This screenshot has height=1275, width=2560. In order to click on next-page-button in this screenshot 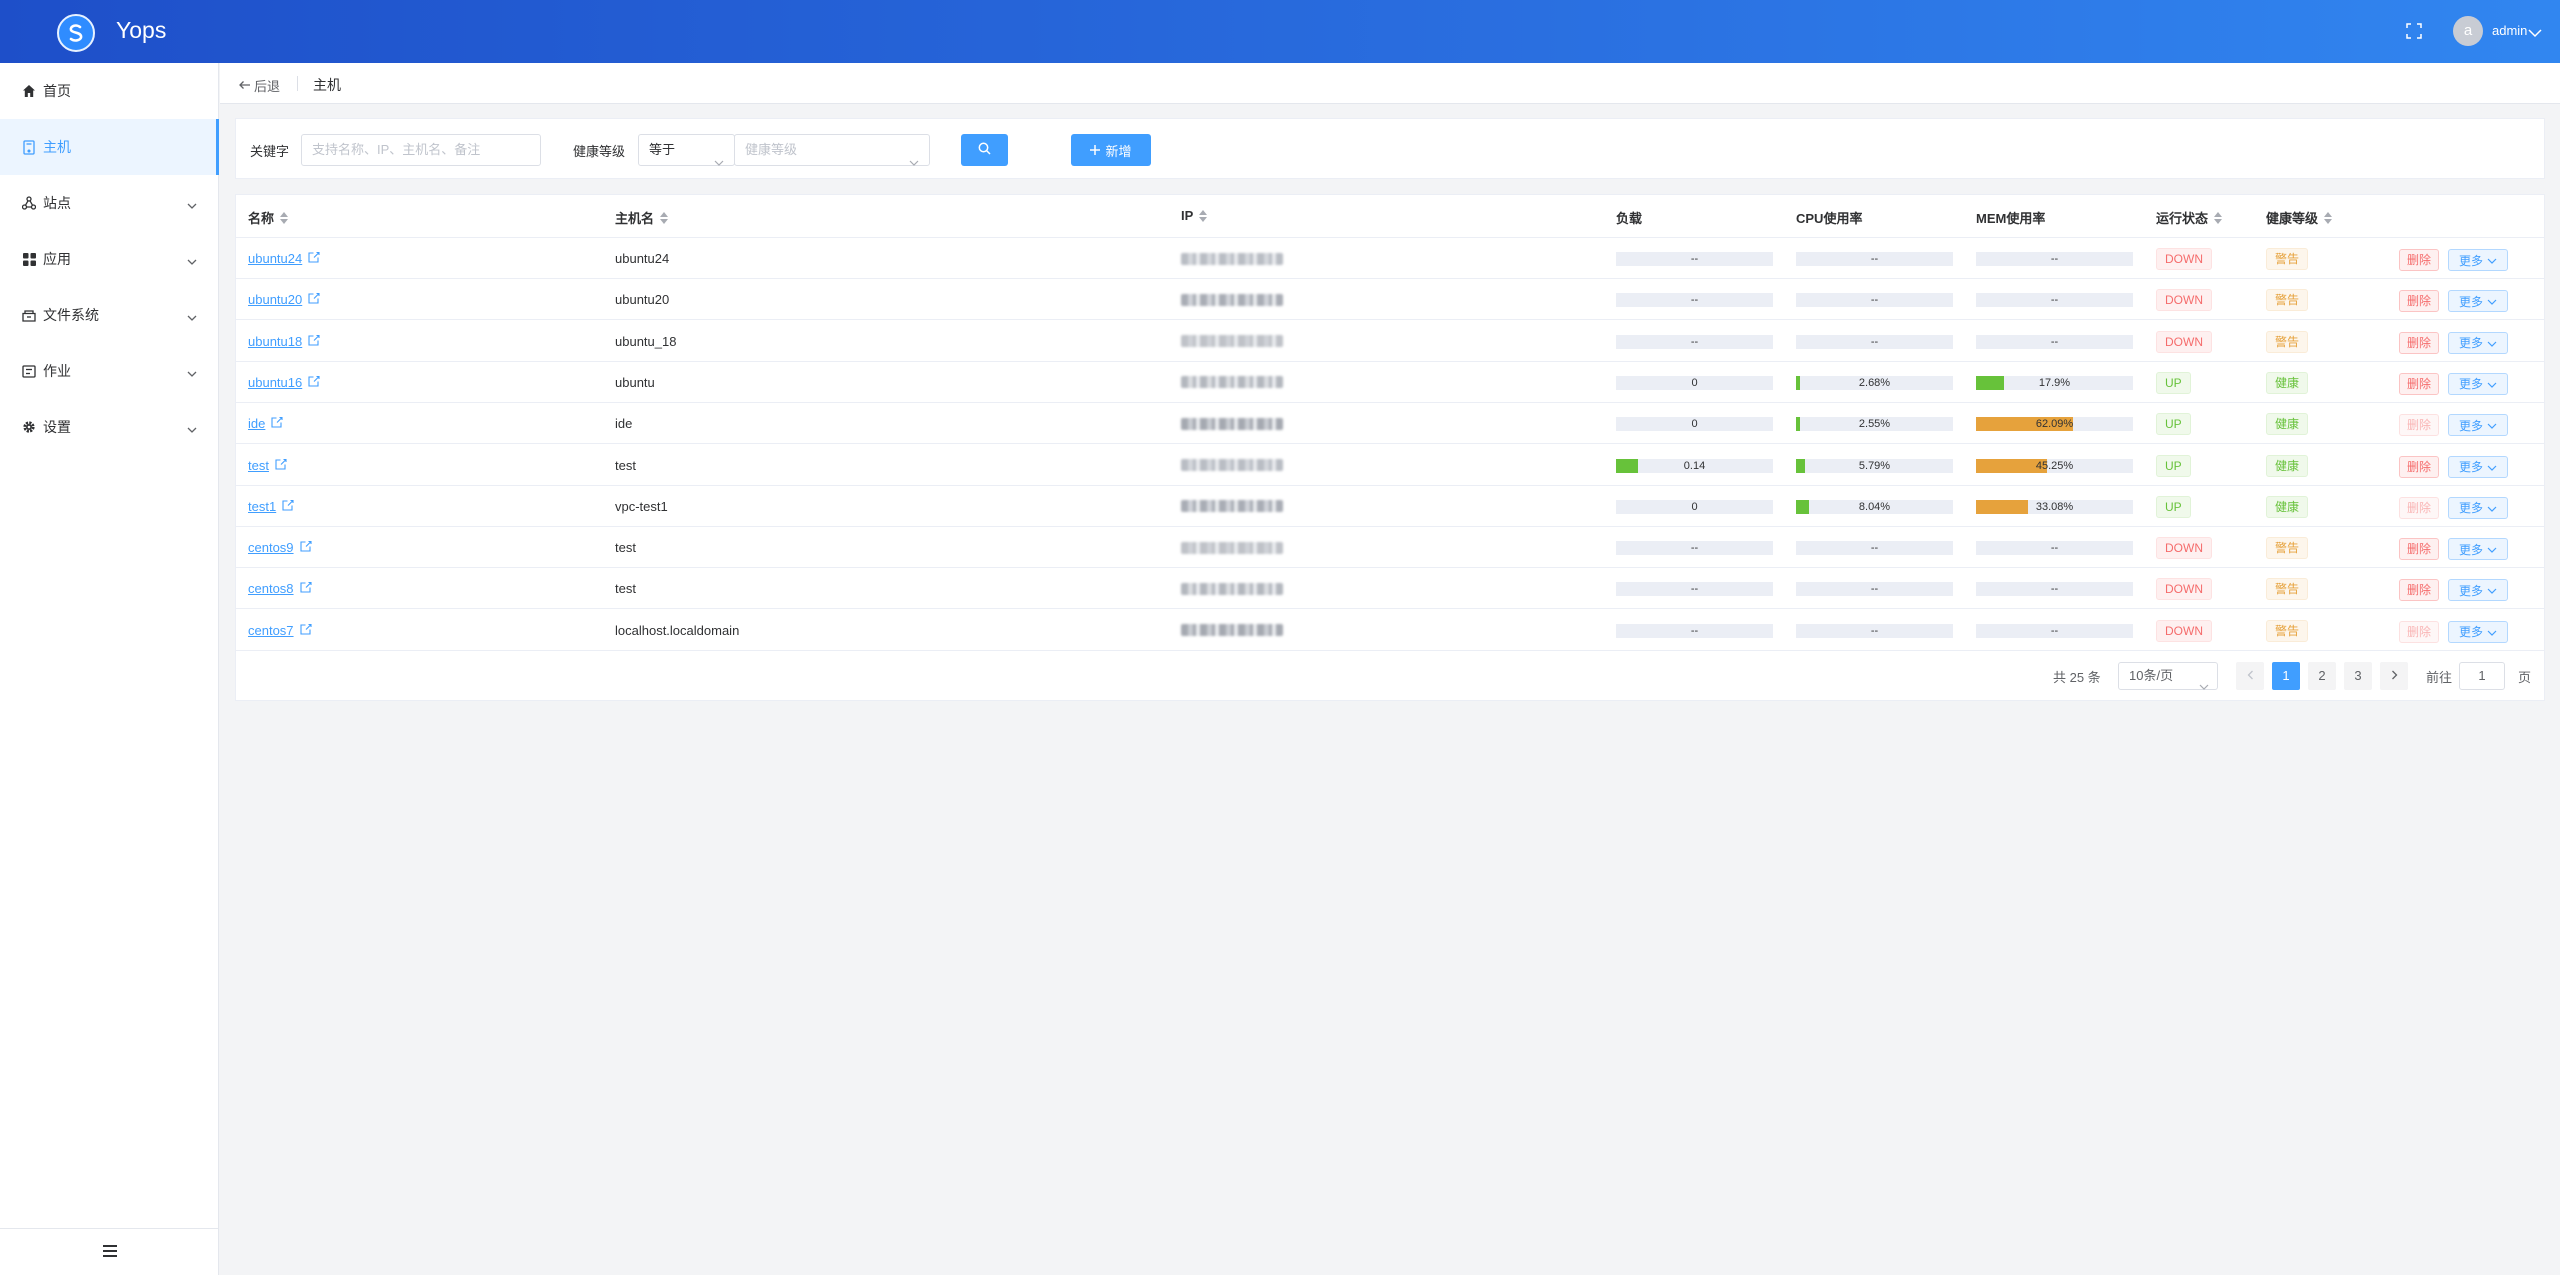, I will do `click(2394, 676)`.